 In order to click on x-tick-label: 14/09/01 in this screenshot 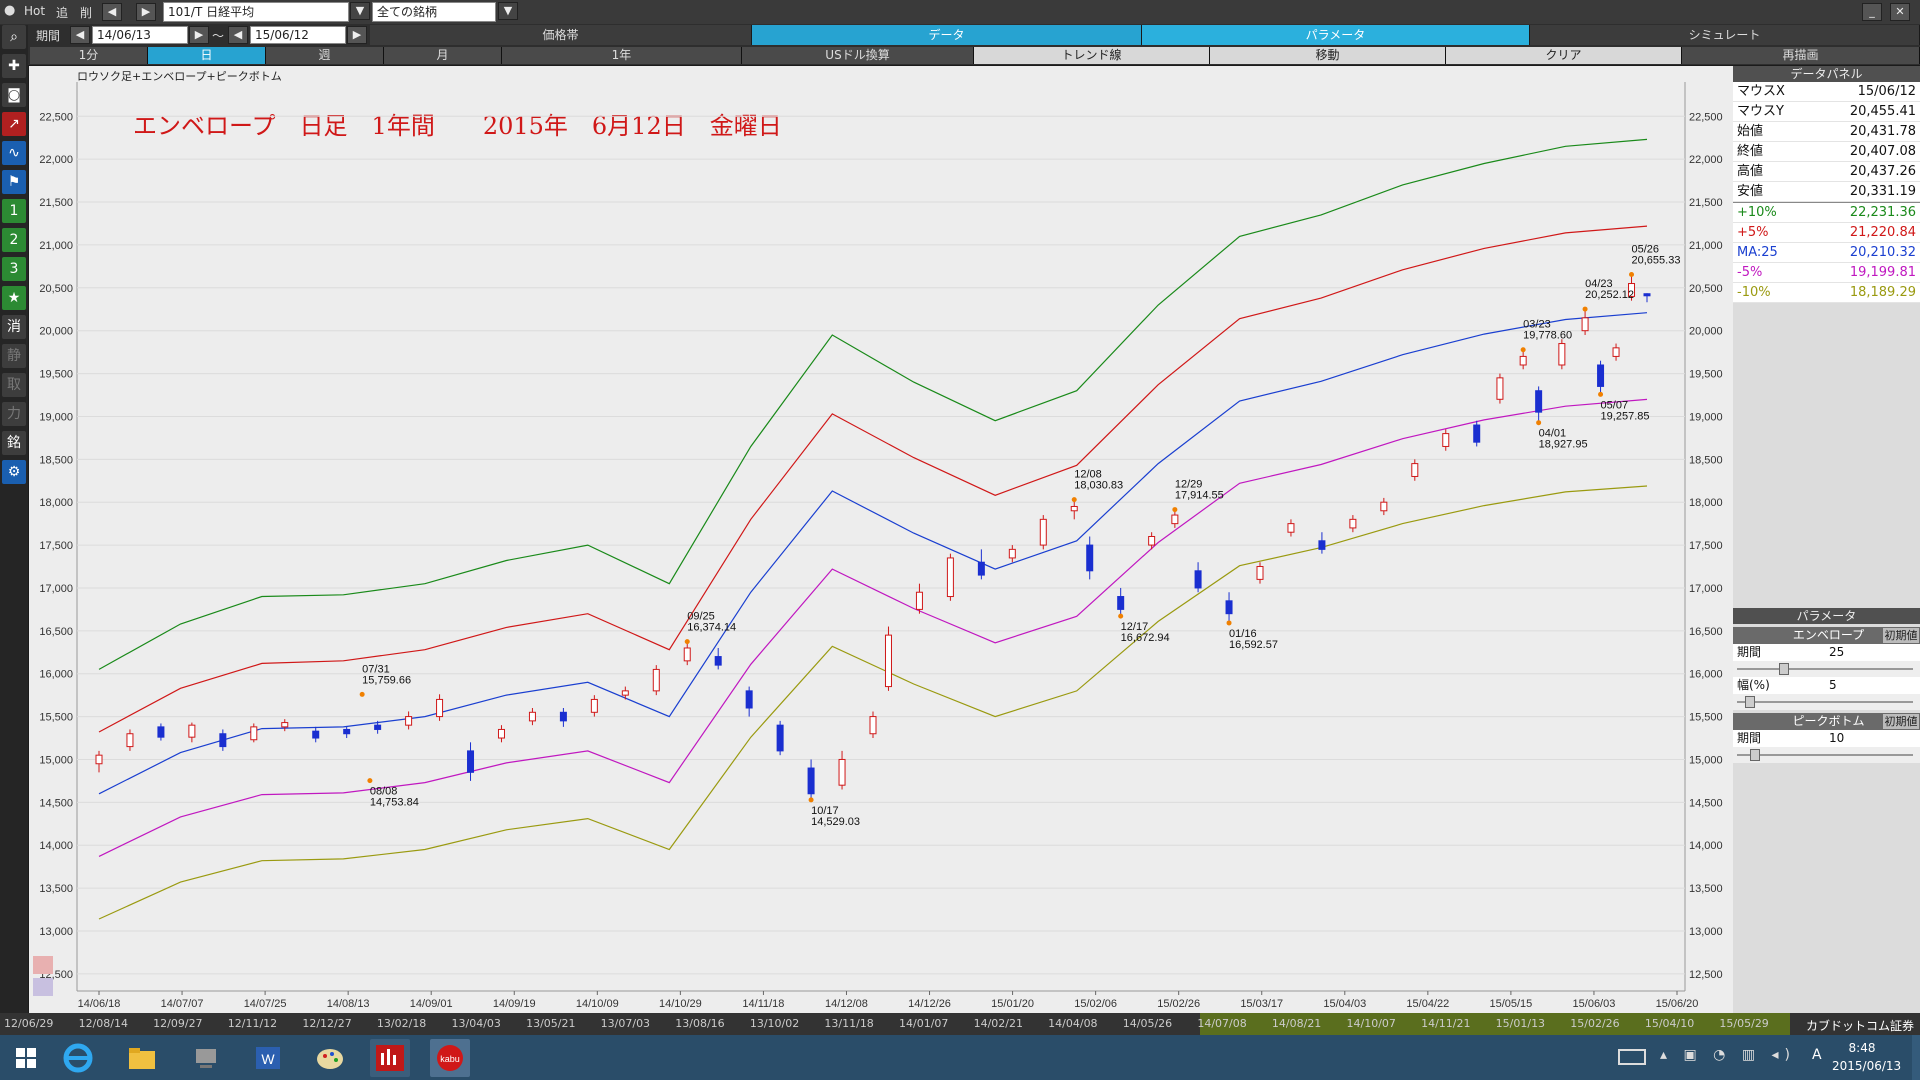, I will do `click(431, 1004)`.